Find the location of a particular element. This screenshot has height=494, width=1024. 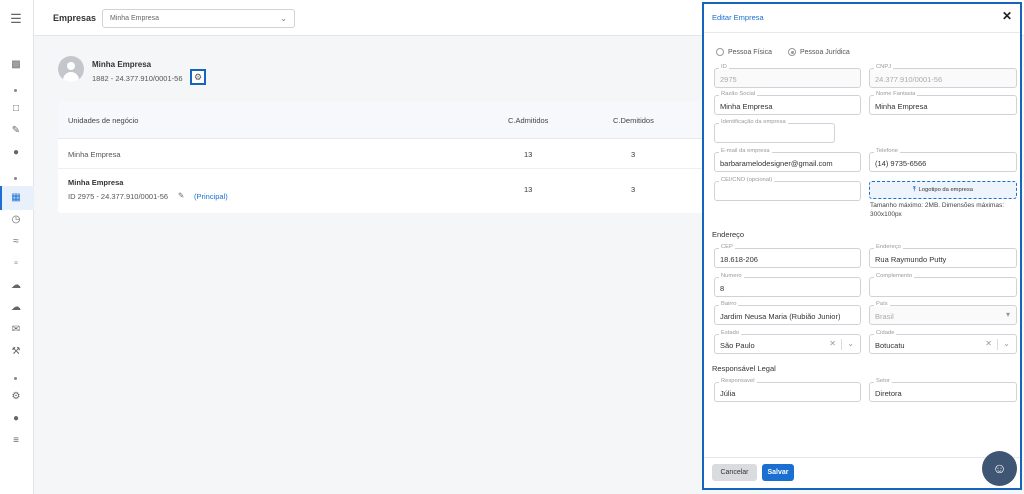

cloud-icon: ☁ is located at coordinates (16, 286).